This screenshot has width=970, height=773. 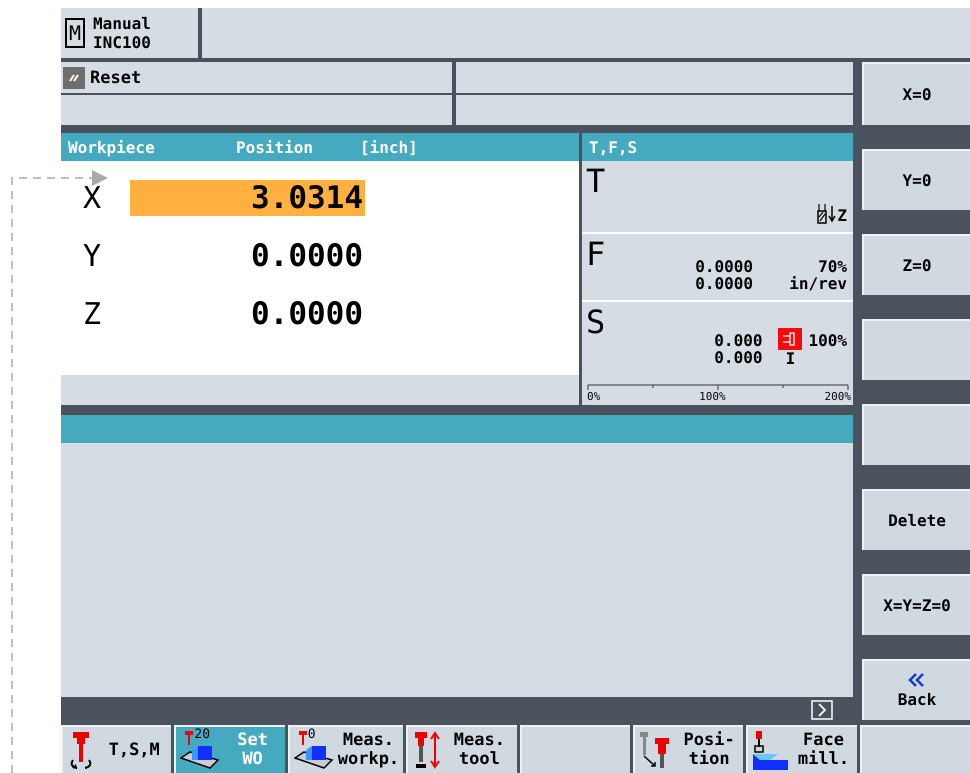 What do you see at coordinates (593, 396) in the screenshot?
I see `scale-label: 0%` at bounding box center [593, 396].